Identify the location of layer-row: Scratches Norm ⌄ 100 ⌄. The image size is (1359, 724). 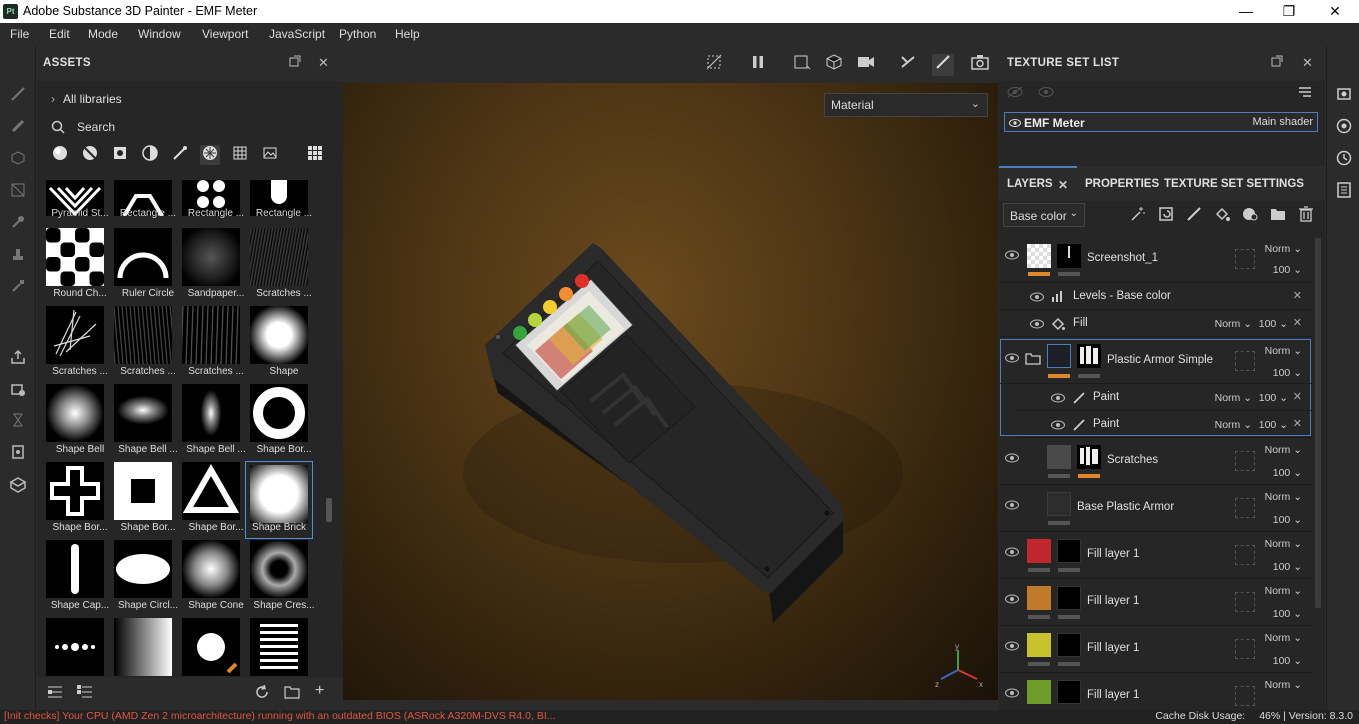
(1155, 461).